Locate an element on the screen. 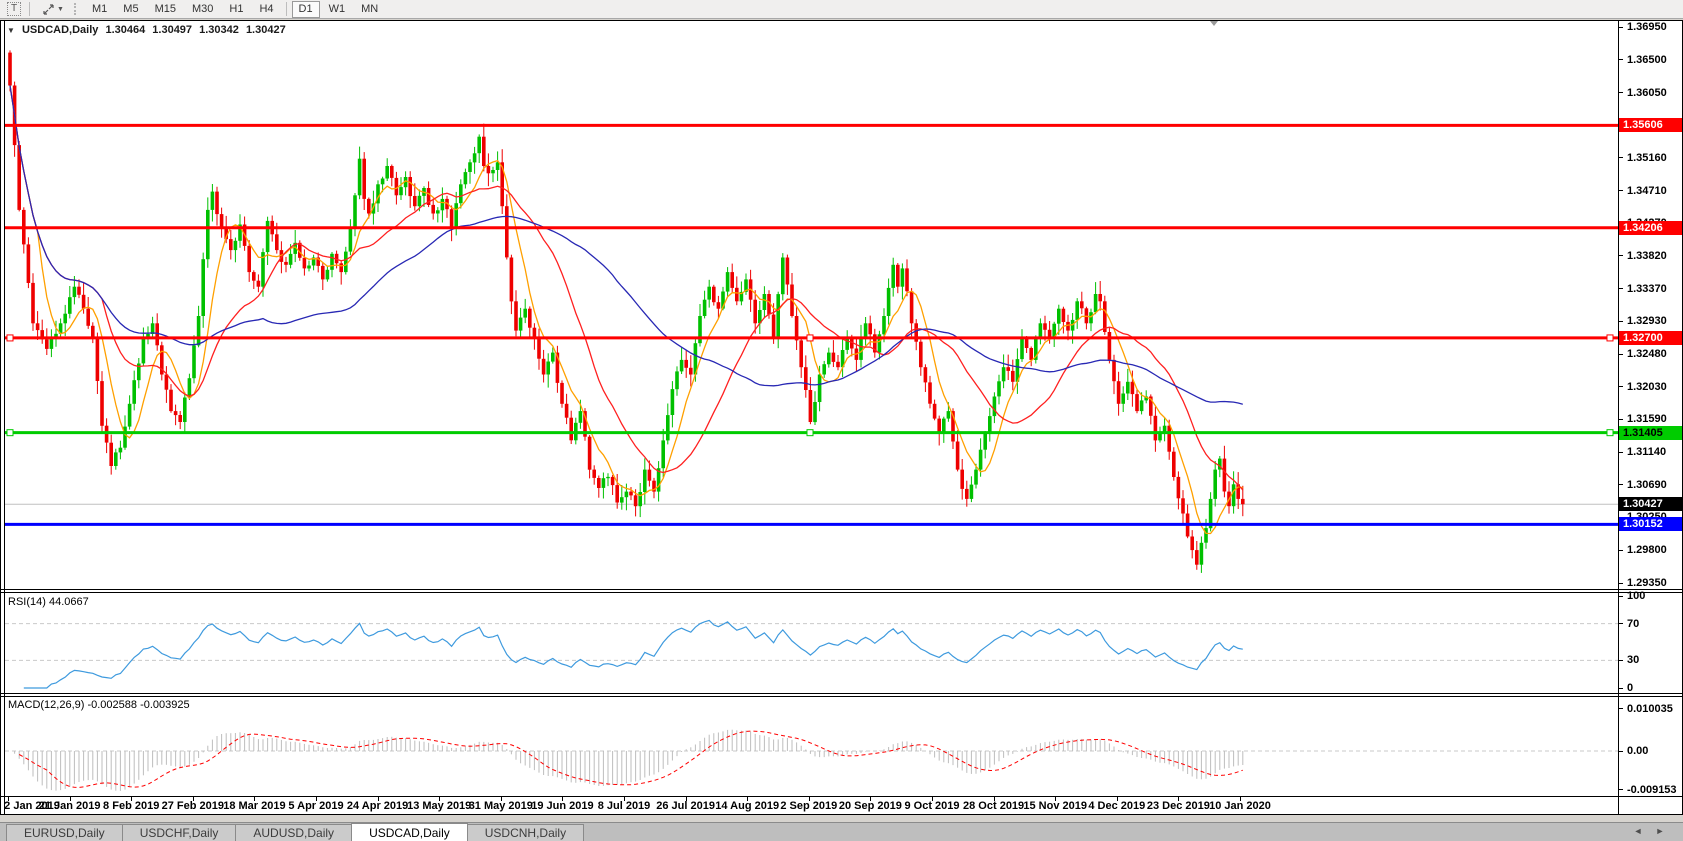  time-axis-label: 4 Dec 2019 is located at coordinates (1117, 806).